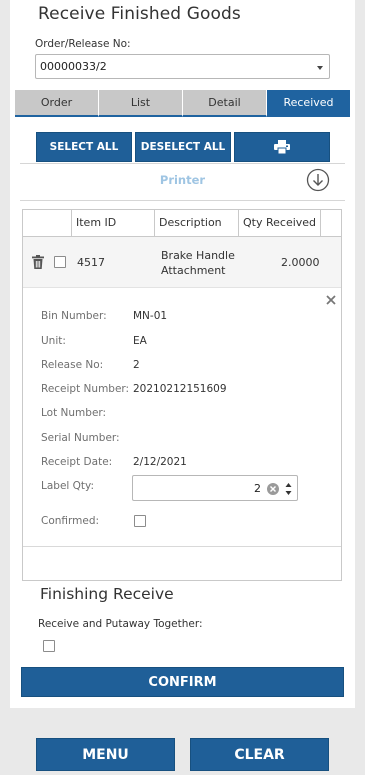 The width and height of the screenshot is (365, 775). I want to click on label-qty-input: 2, so click(215, 488).